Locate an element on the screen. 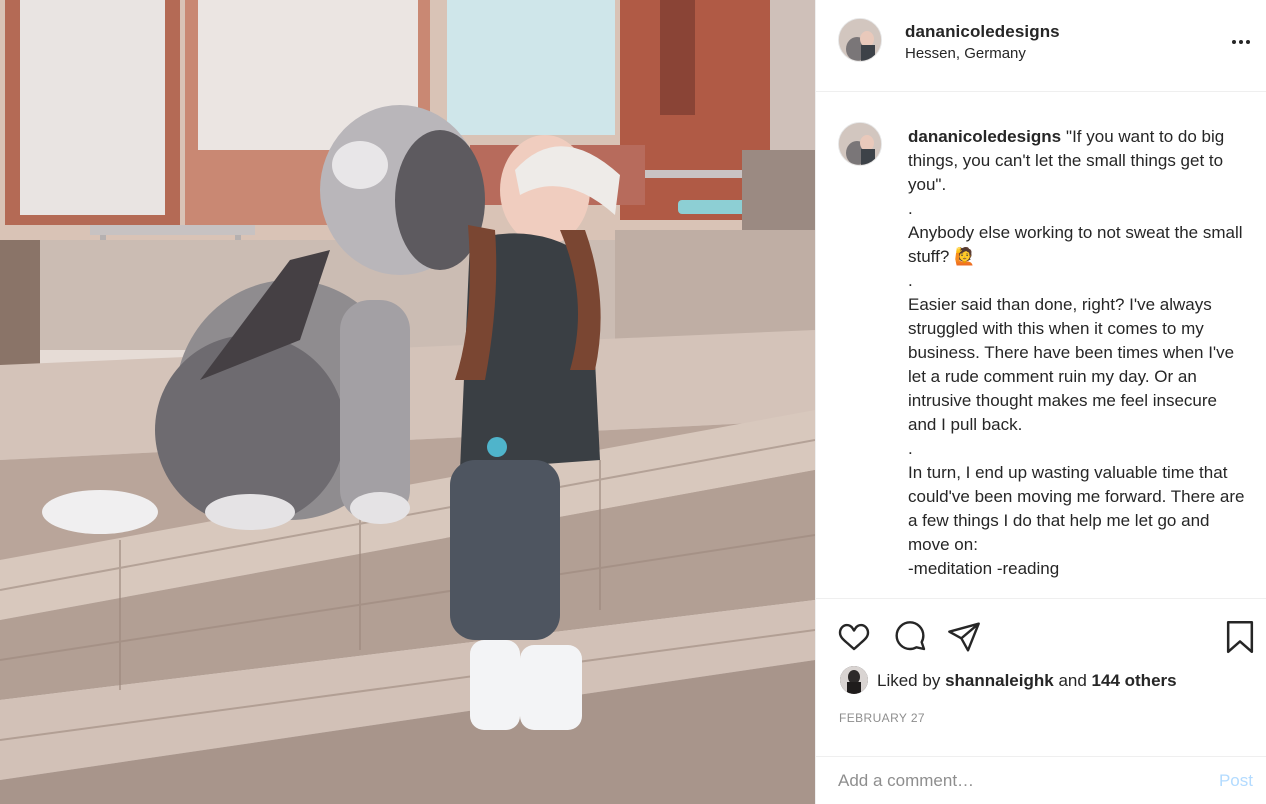 The height and width of the screenshot is (804, 1266). caption-avatar is located at coordinates (860, 144).